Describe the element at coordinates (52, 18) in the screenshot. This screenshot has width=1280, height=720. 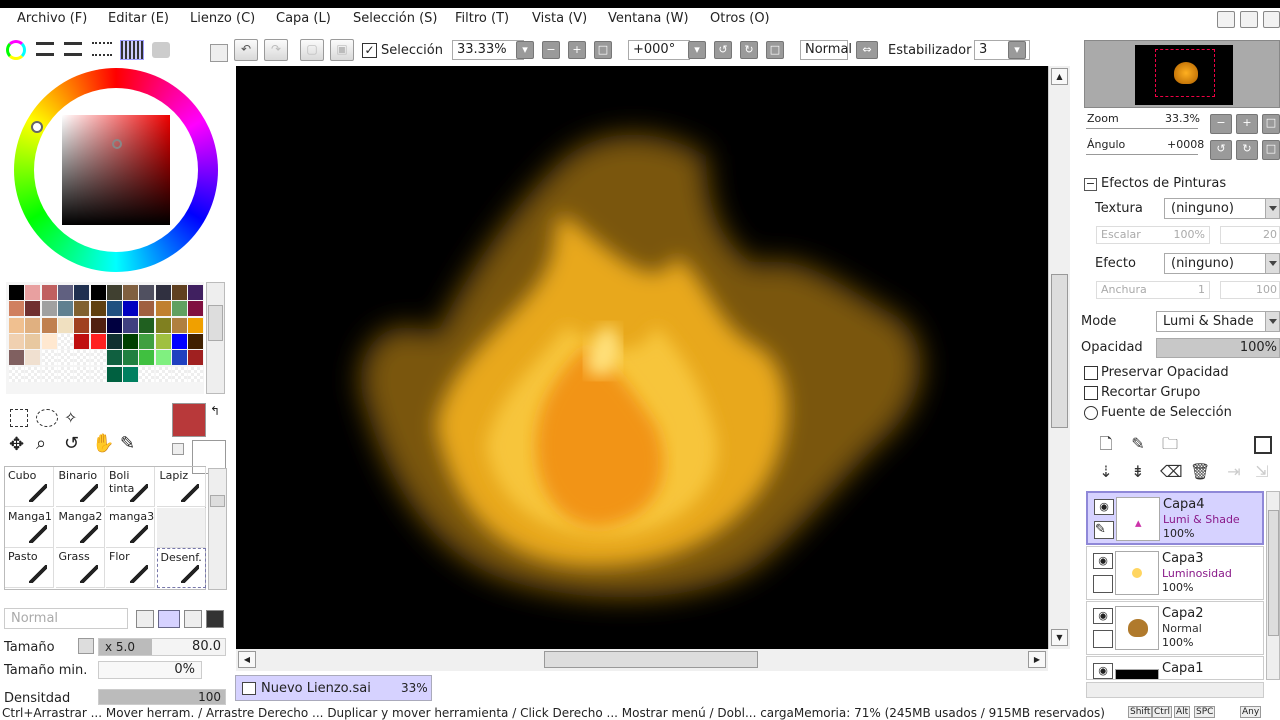
I see `menu-archivo: Archivo (F)` at that location.